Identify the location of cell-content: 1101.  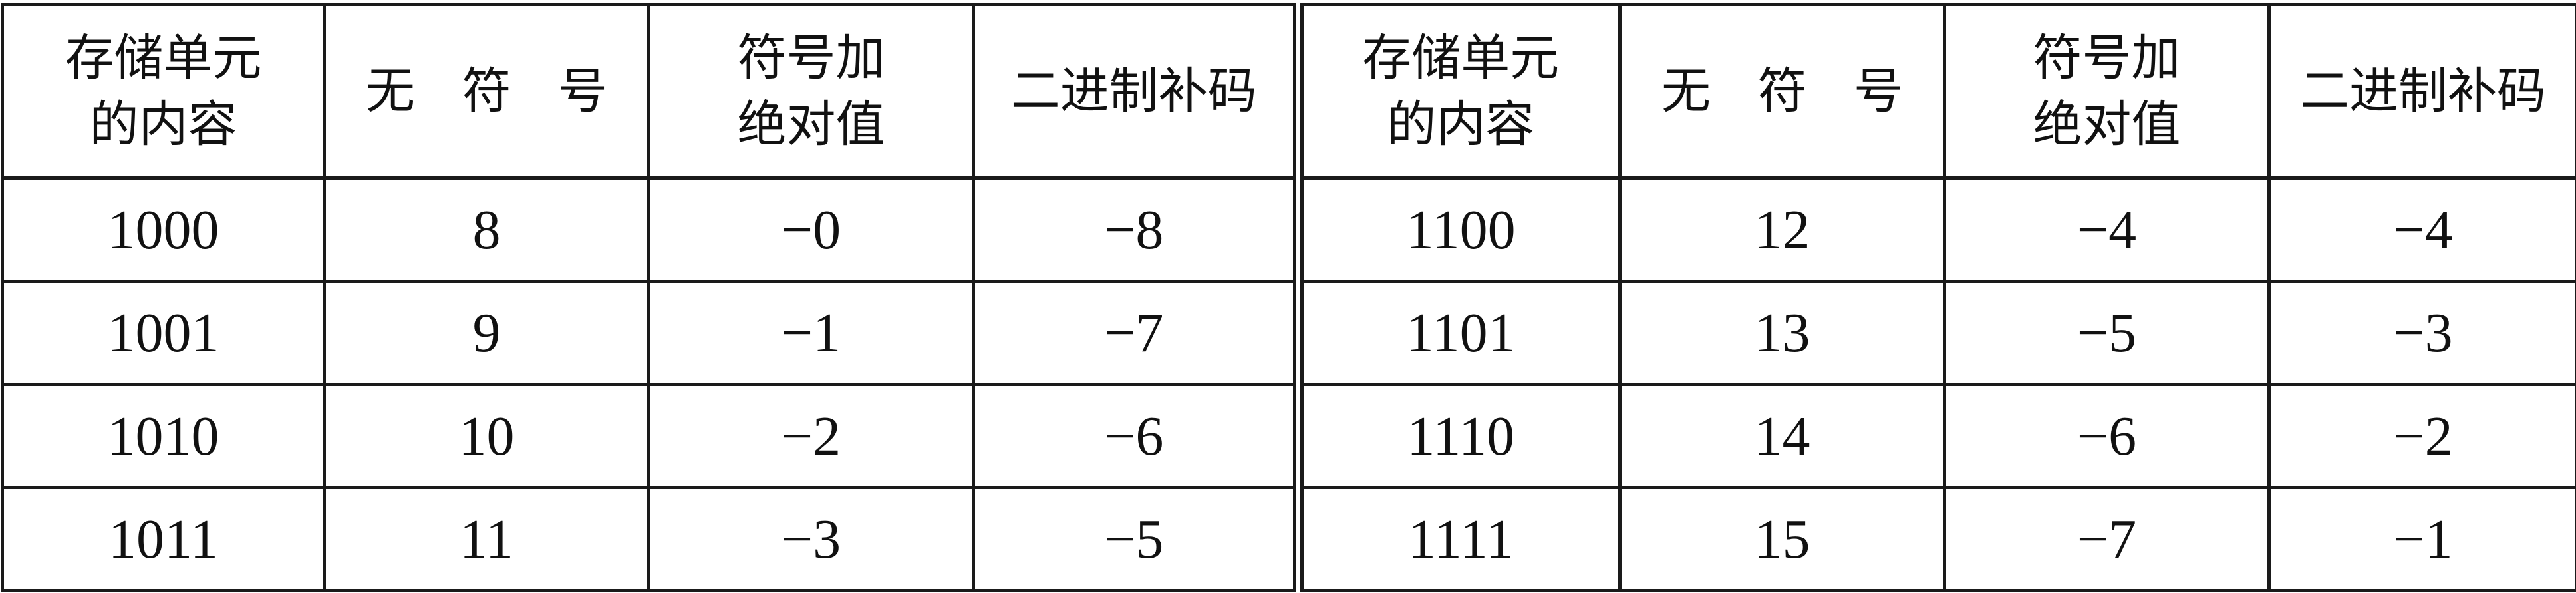
(1457, 333).